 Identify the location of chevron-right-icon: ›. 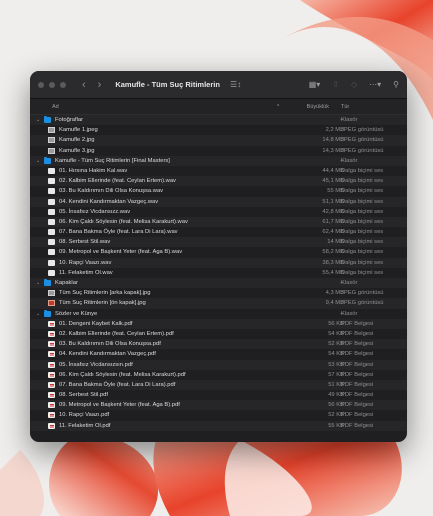
(100, 85).